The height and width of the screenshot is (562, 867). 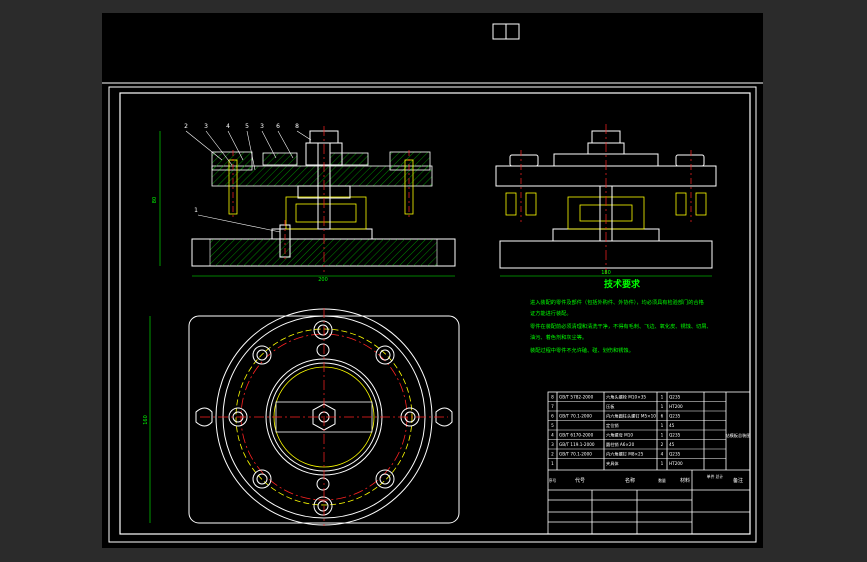 What do you see at coordinates (612, 463) in the screenshot?
I see `svg-text: 夹具体` at bounding box center [612, 463].